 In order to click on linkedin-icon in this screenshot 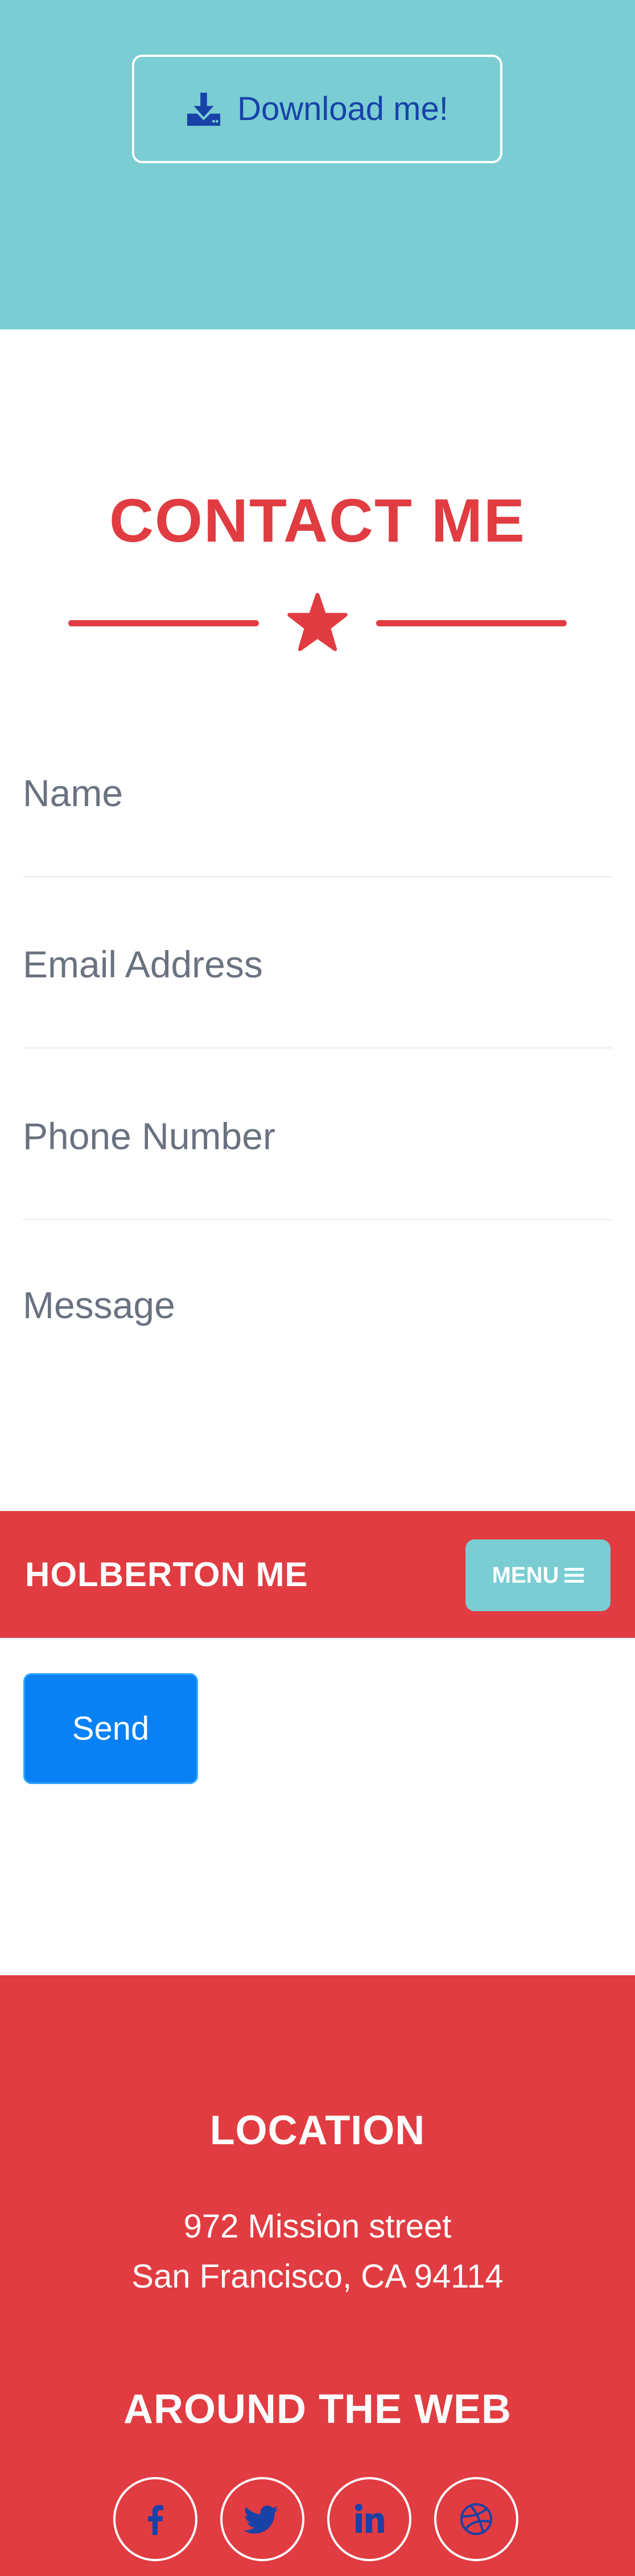, I will do `click(369, 2519)`.